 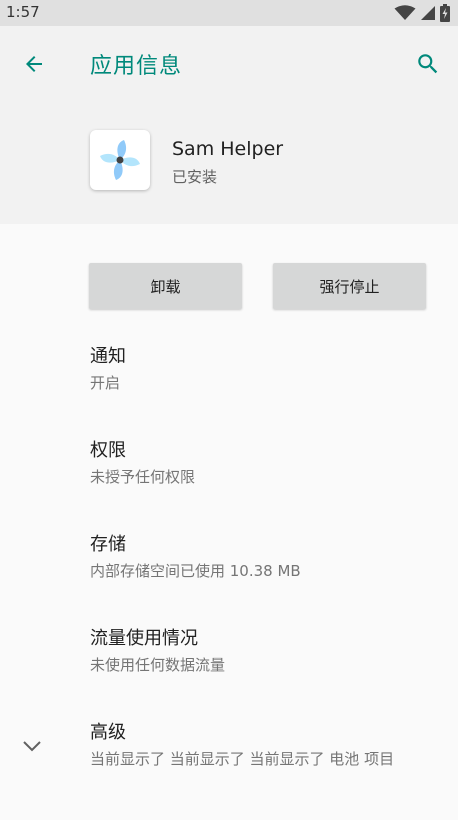 I want to click on settings-item-advanced: 高级 当前显示了 当前显示了 当前显示了 电池 项目, so click(x=266, y=745).